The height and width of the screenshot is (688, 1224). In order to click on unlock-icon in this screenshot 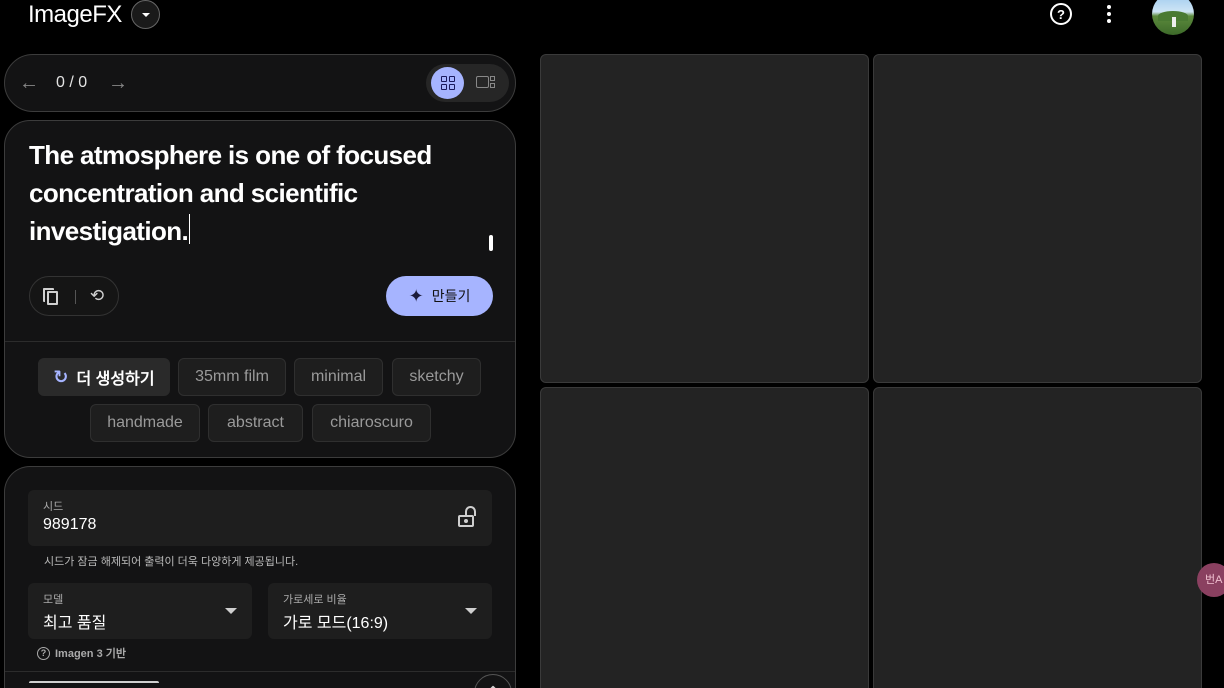, I will do `click(467, 517)`.